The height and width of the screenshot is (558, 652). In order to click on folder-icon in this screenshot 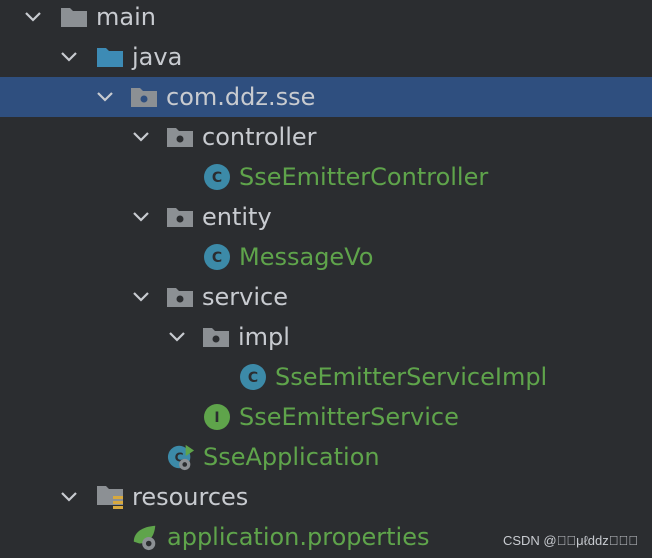, I will do `click(74, 17)`.